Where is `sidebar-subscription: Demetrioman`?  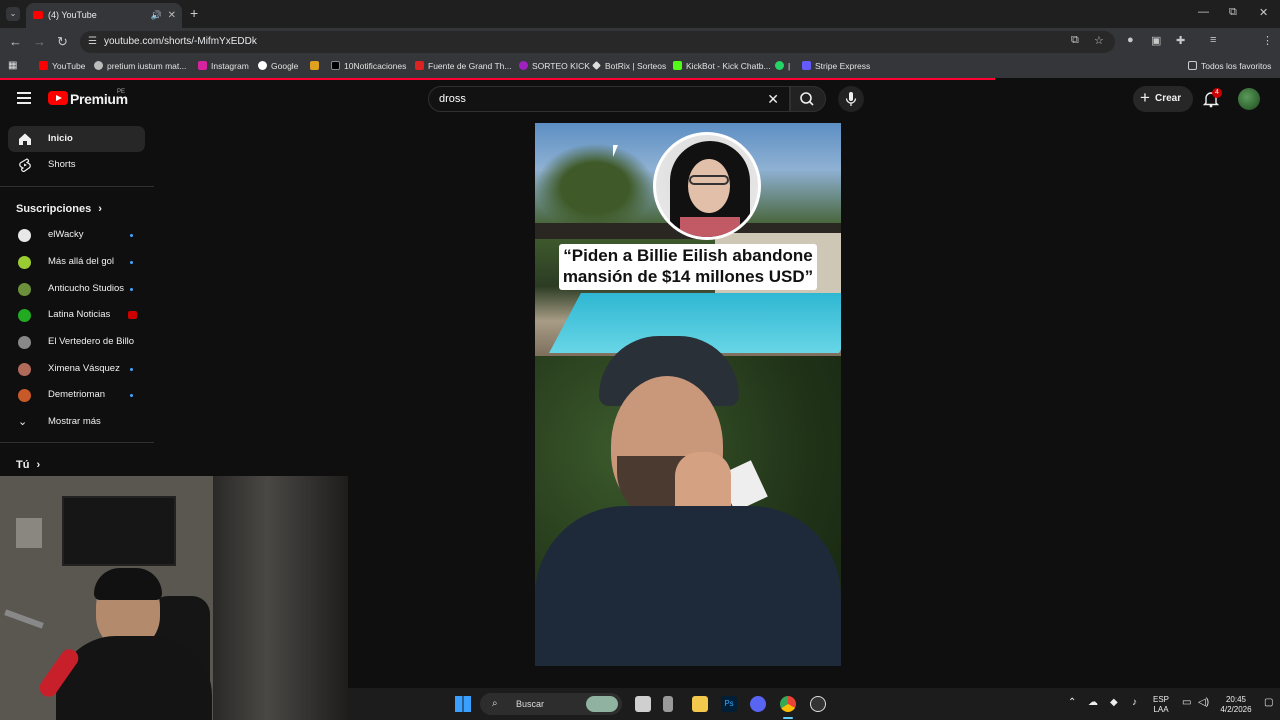
sidebar-subscription: Demetrioman is located at coordinates (76, 395).